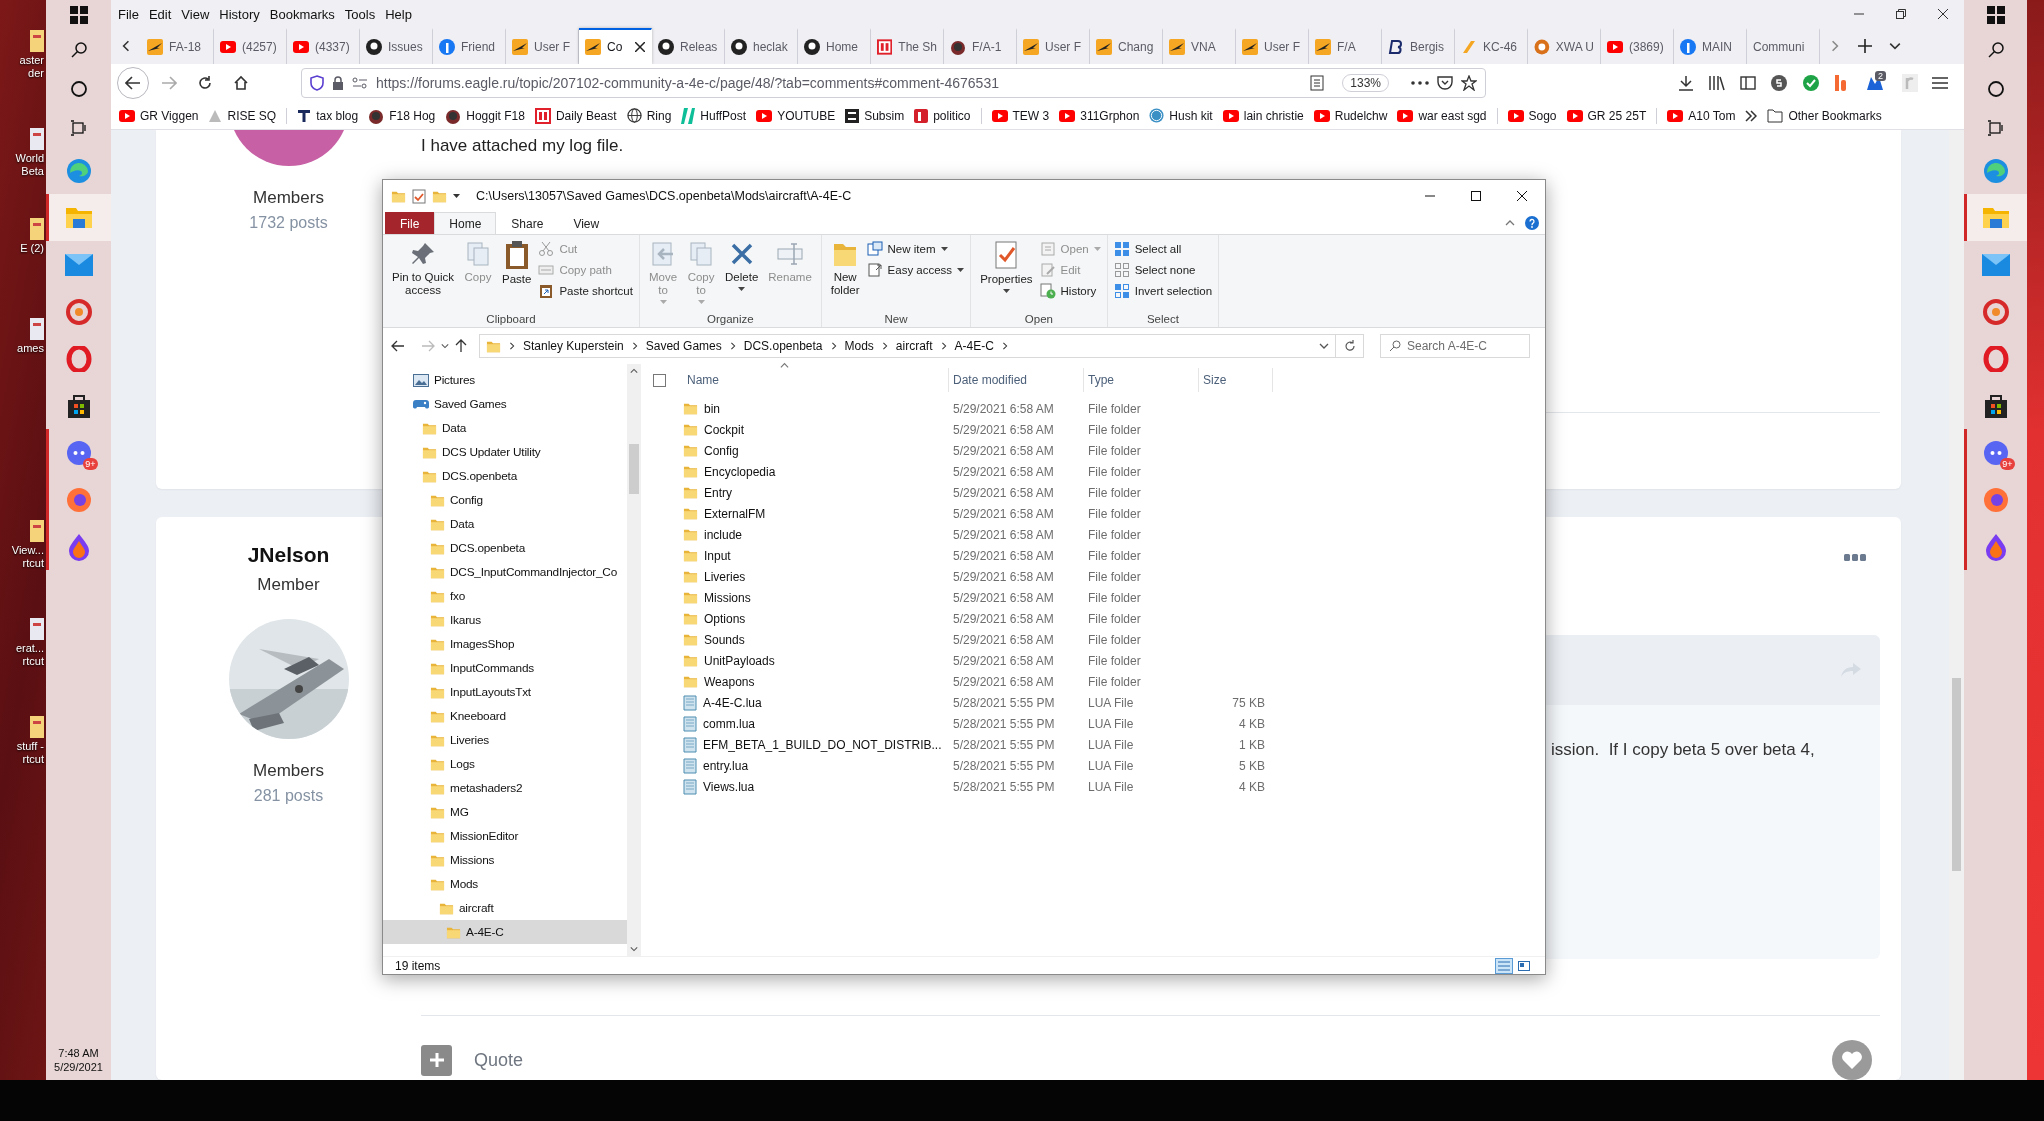 The image size is (2044, 1121). I want to click on bookmark: 311Grphon, so click(1099, 115).